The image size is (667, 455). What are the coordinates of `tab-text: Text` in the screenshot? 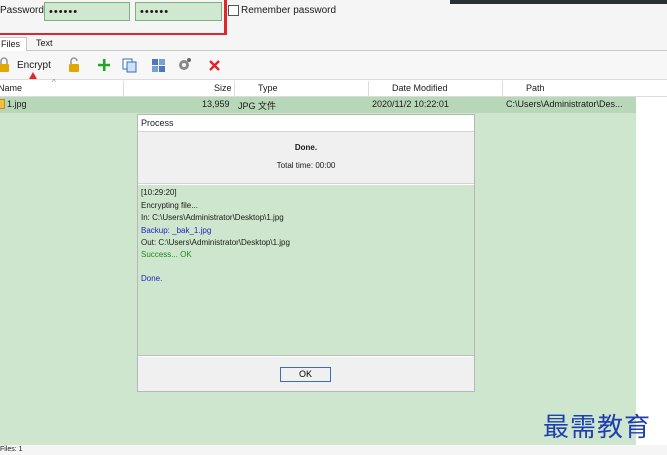 It's located at (44, 44).